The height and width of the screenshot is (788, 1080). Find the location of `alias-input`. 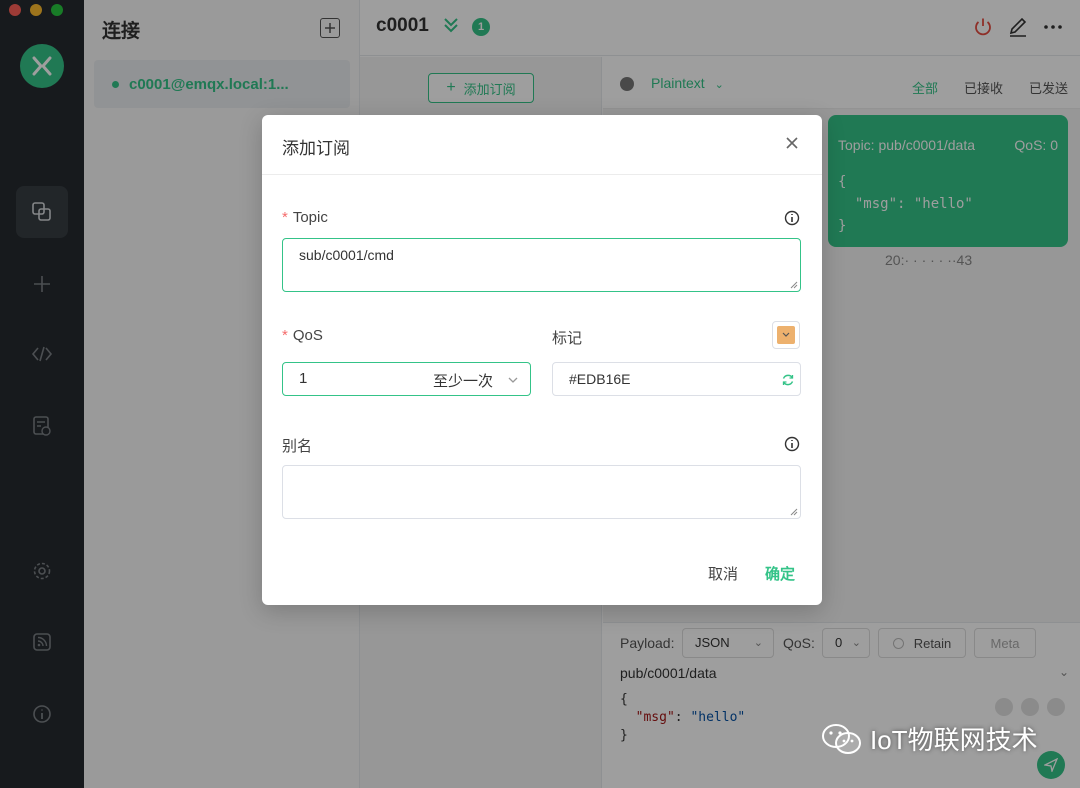

alias-input is located at coordinates (541, 492).